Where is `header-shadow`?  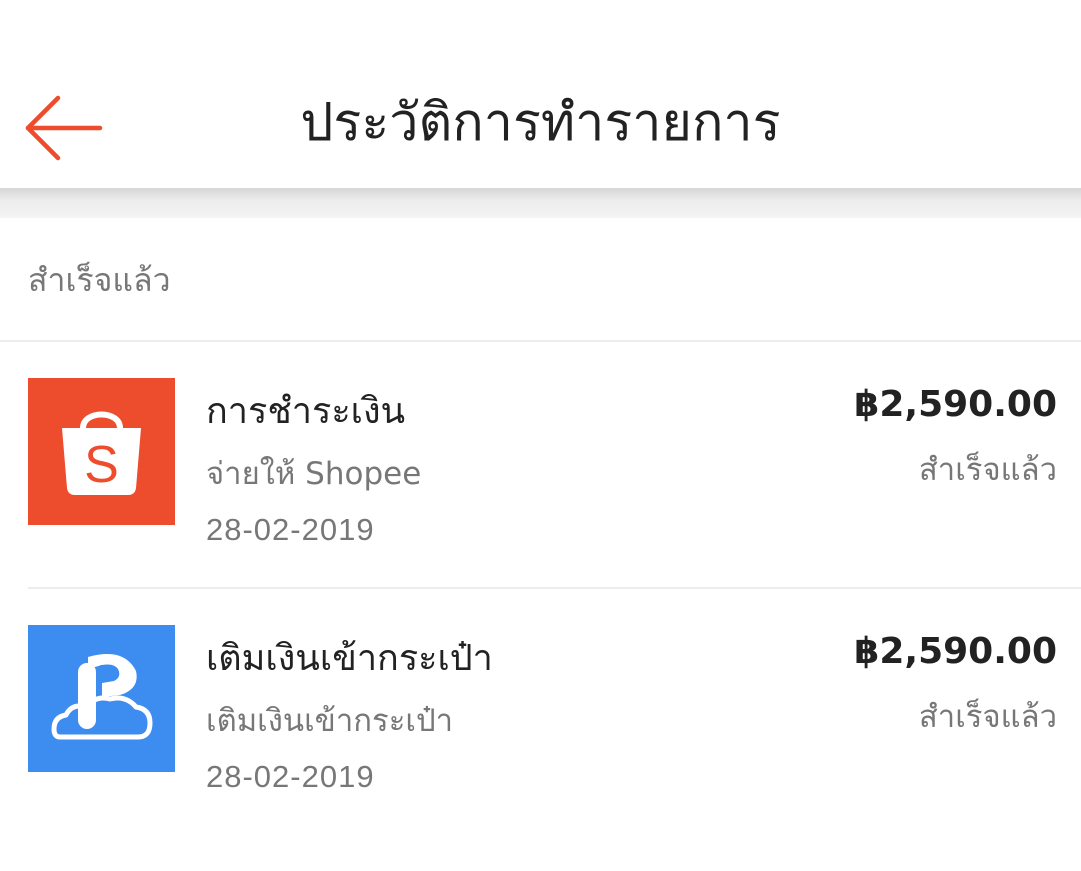
header-shadow is located at coordinates (540, 203).